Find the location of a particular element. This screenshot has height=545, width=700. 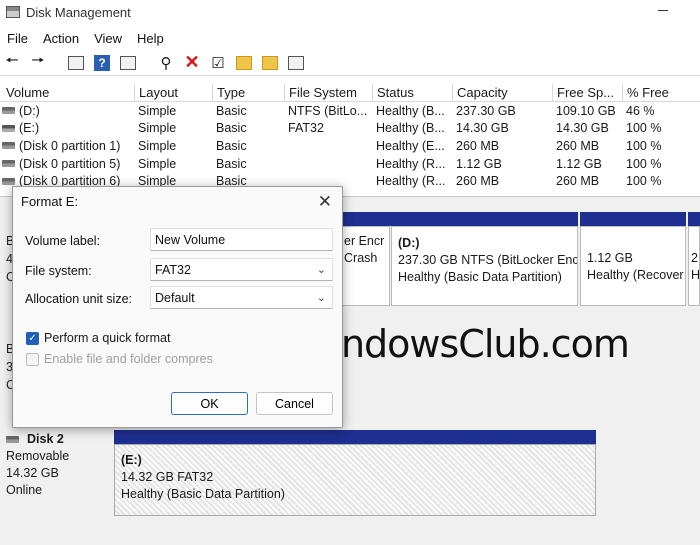

file-system-value: FAT32 is located at coordinates (173, 269).